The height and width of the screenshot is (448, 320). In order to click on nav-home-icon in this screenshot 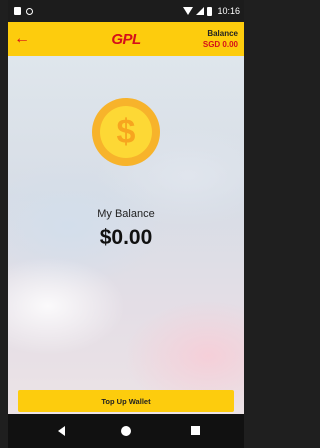, I will do `click(126, 431)`.